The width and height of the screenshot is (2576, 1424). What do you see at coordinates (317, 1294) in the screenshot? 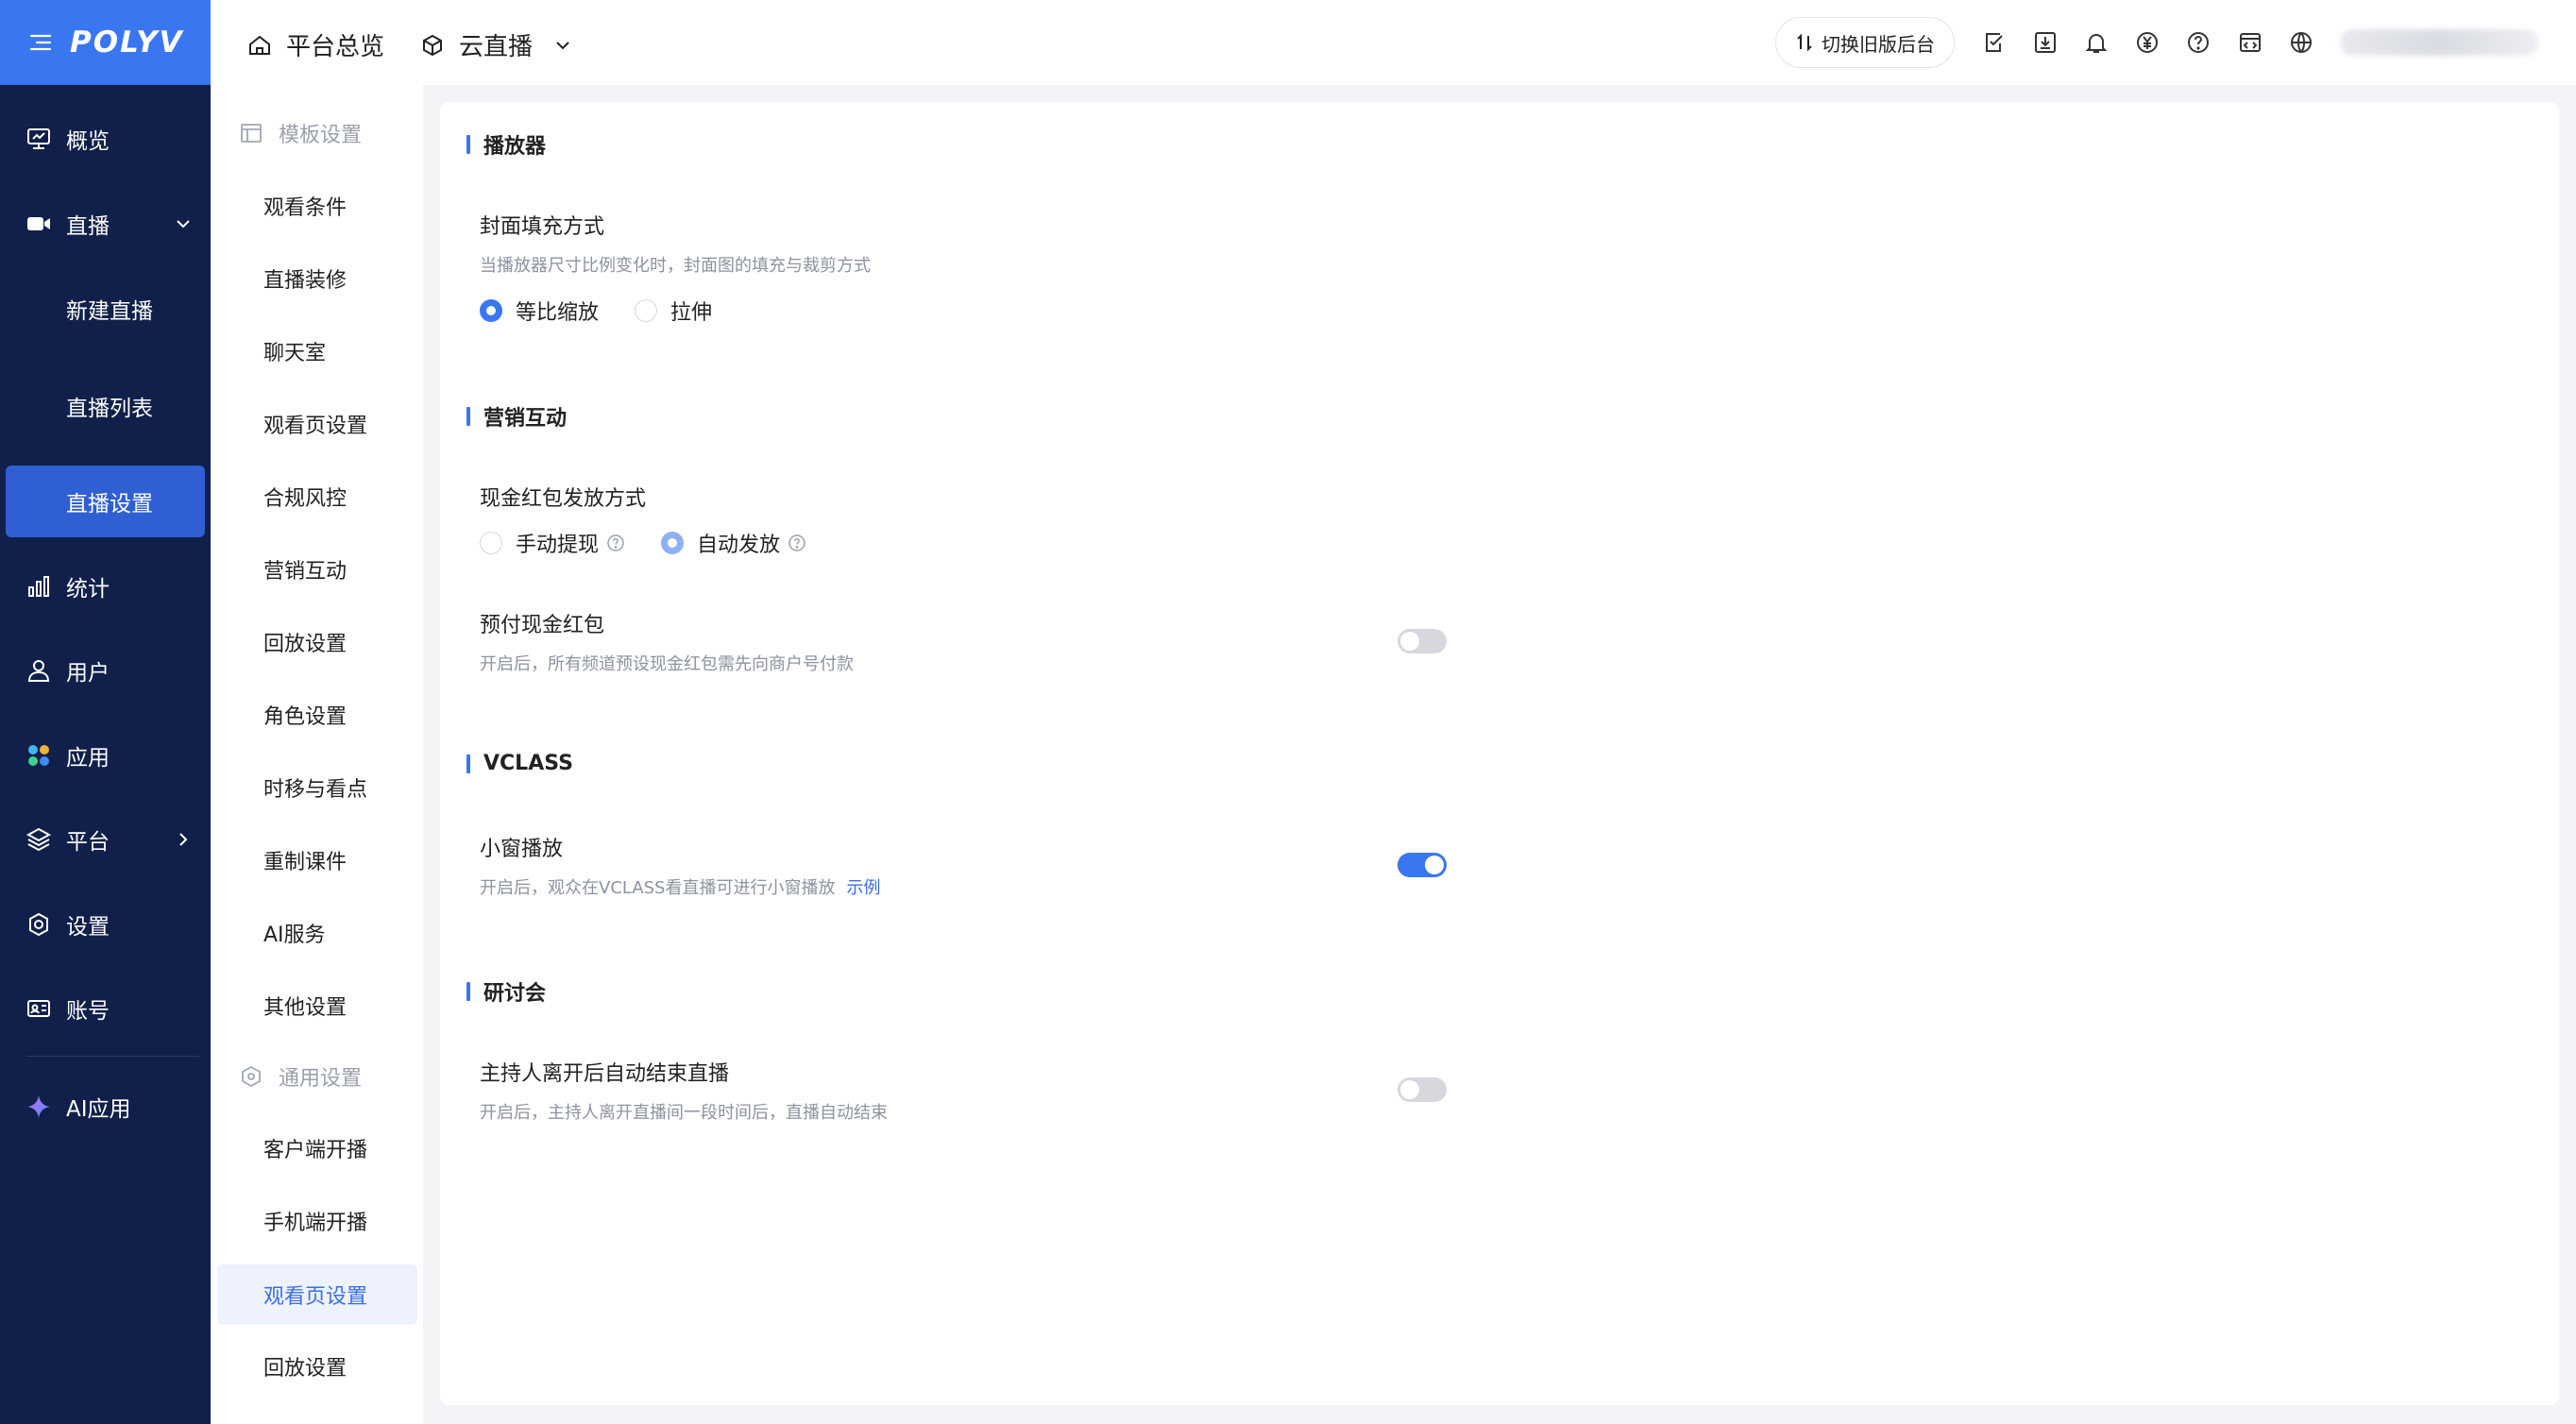
I see `subnav-watch-page-settings-general: 观看页设置` at bounding box center [317, 1294].